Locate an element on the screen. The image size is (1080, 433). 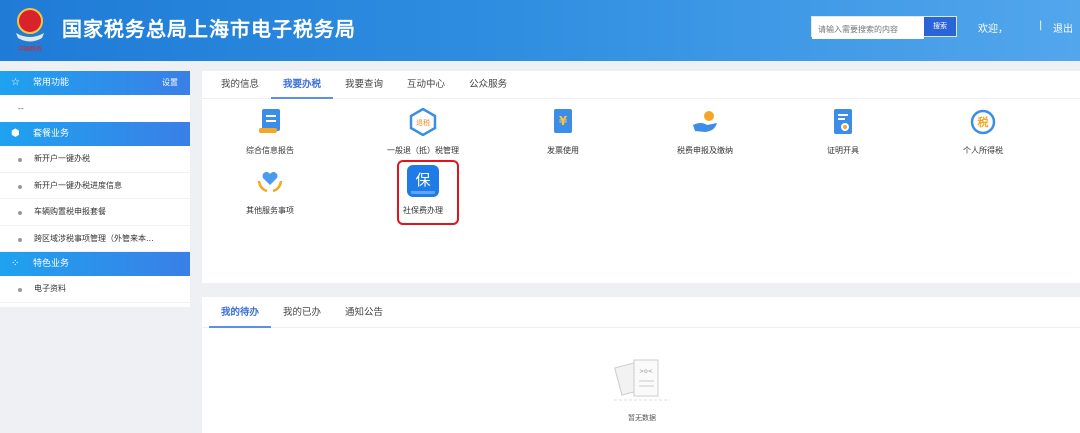
tab-tax-handling: 我要办税 is located at coordinates (302, 85).